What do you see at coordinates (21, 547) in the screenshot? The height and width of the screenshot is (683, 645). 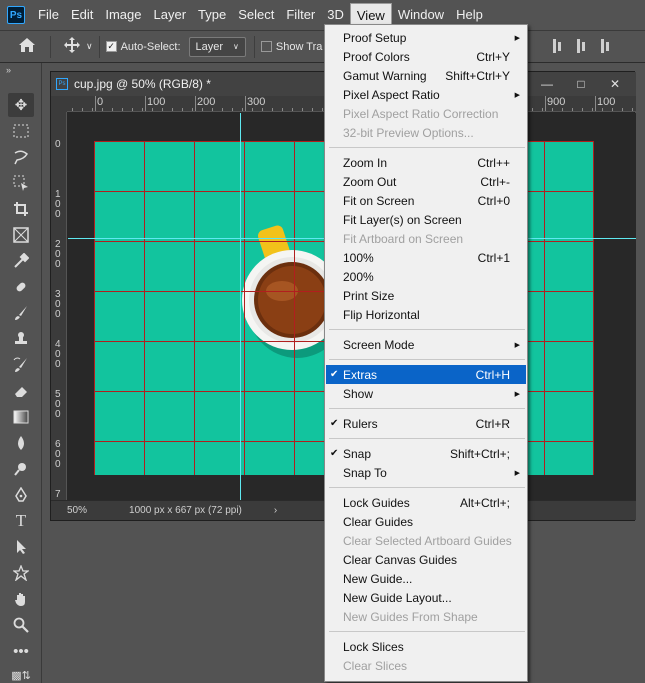 I see `path-selection-tool-icon` at bounding box center [21, 547].